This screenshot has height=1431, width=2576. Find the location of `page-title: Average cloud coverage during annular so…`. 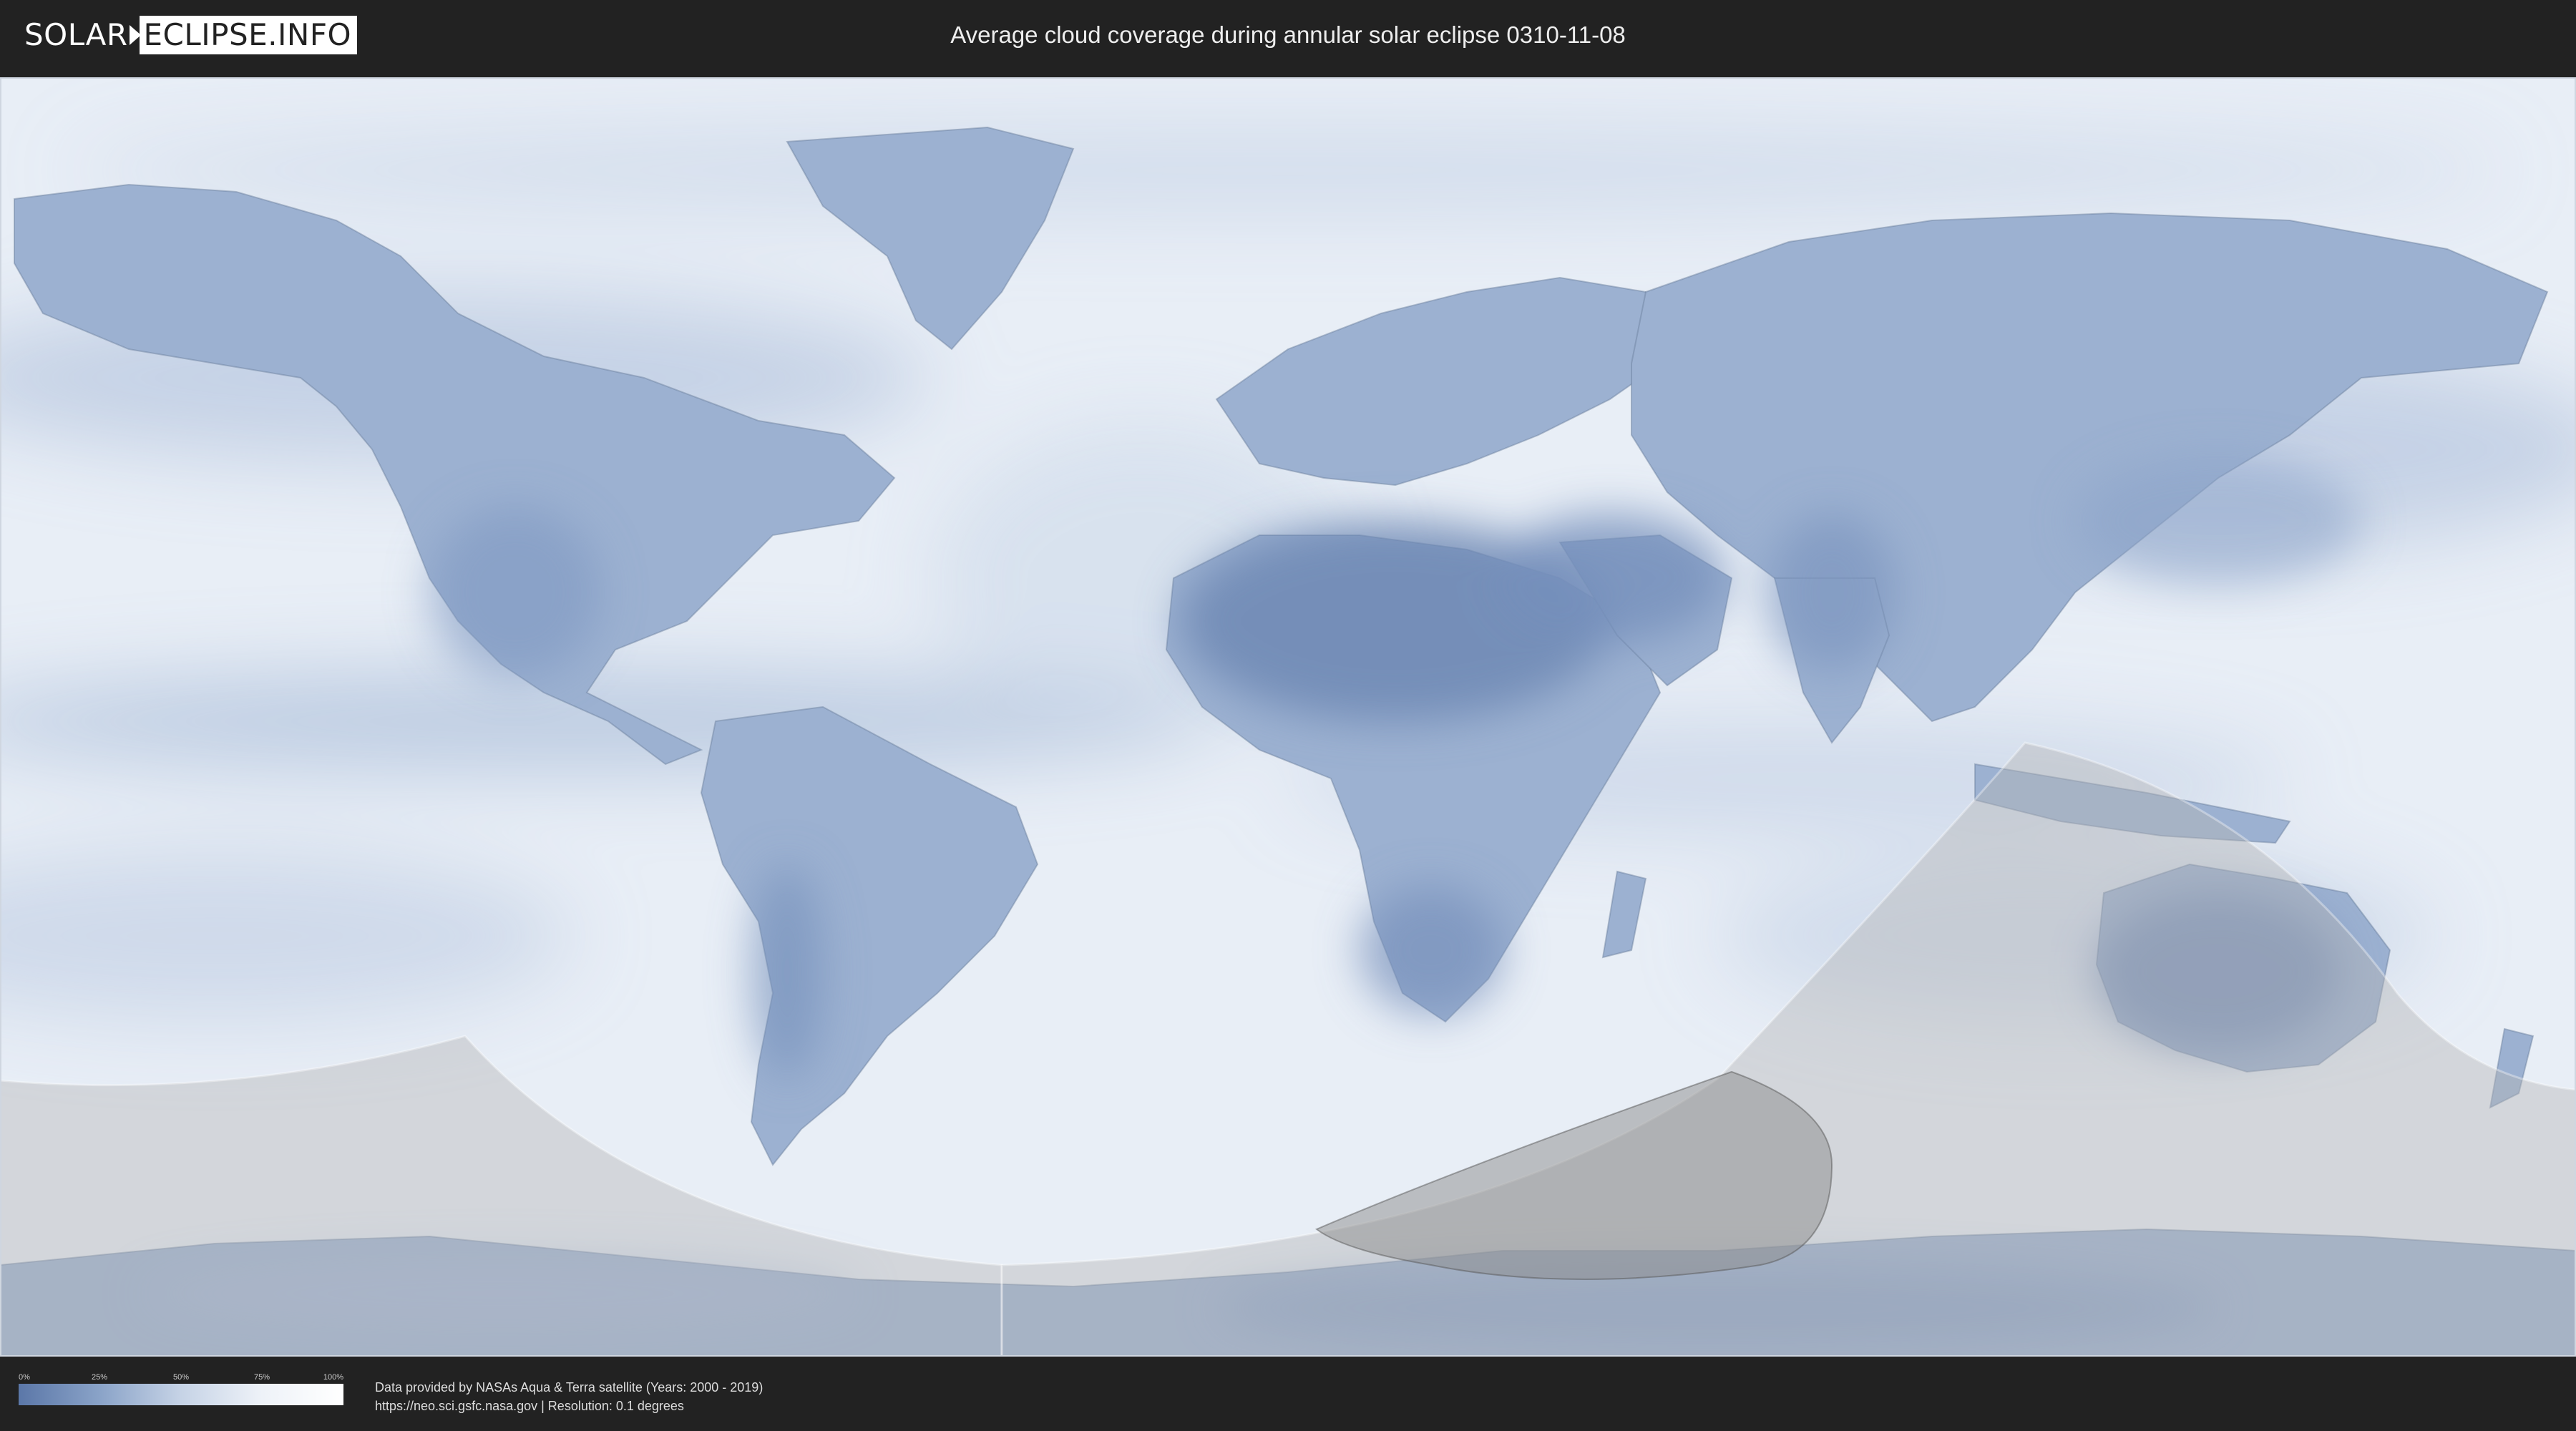

page-title: Average cloud coverage during annular so… is located at coordinates (1288, 34).